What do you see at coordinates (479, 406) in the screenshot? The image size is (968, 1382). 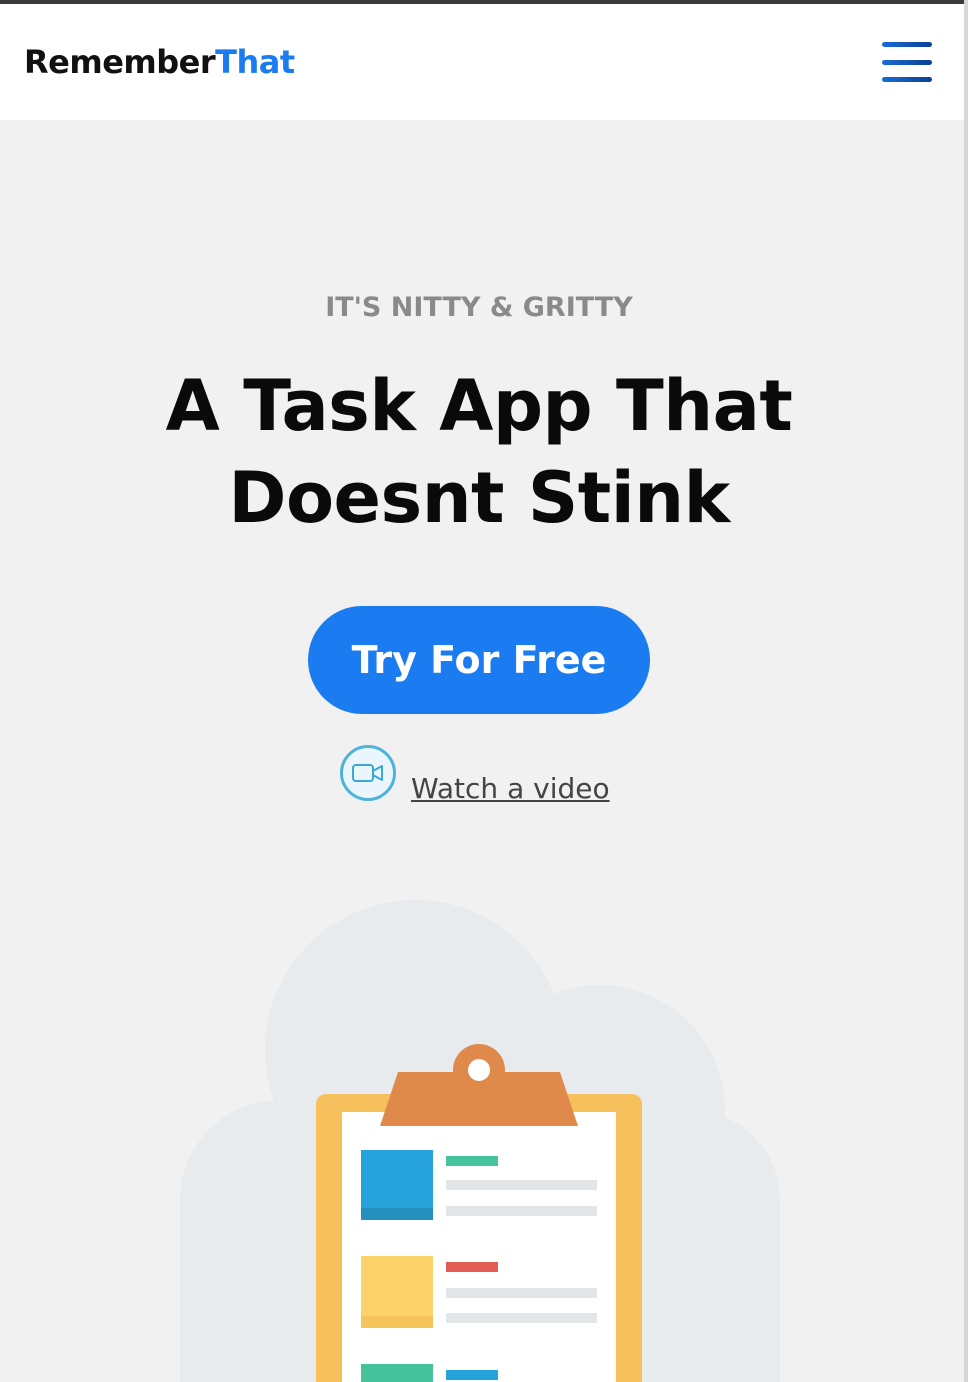 I see `headline-line-1: A Task App That` at bounding box center [479, 406].